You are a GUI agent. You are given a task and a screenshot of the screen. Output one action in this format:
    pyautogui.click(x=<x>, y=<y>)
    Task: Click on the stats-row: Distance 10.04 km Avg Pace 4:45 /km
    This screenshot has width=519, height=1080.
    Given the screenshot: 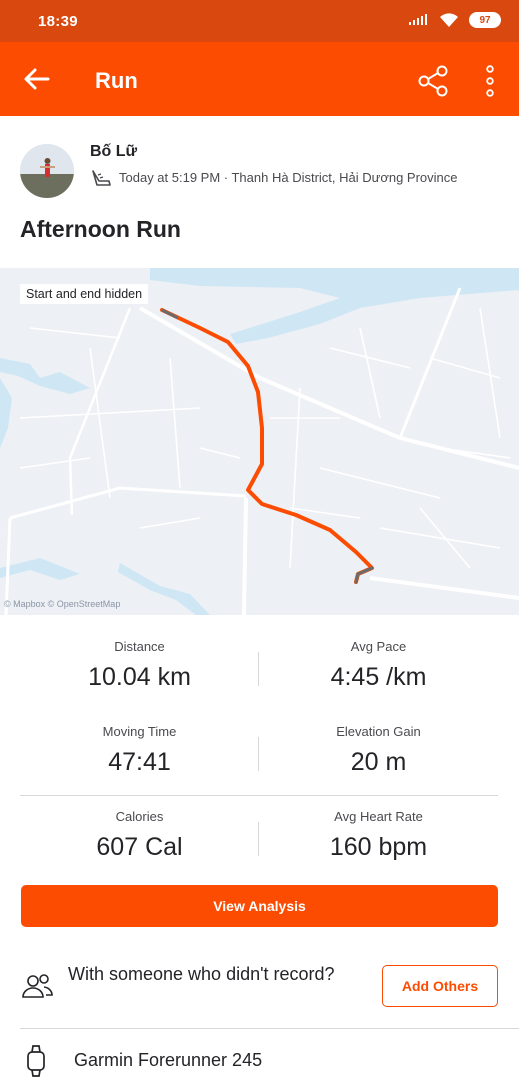 What is the action you would take?
    pyautogui.click(x=259, y=672)
    